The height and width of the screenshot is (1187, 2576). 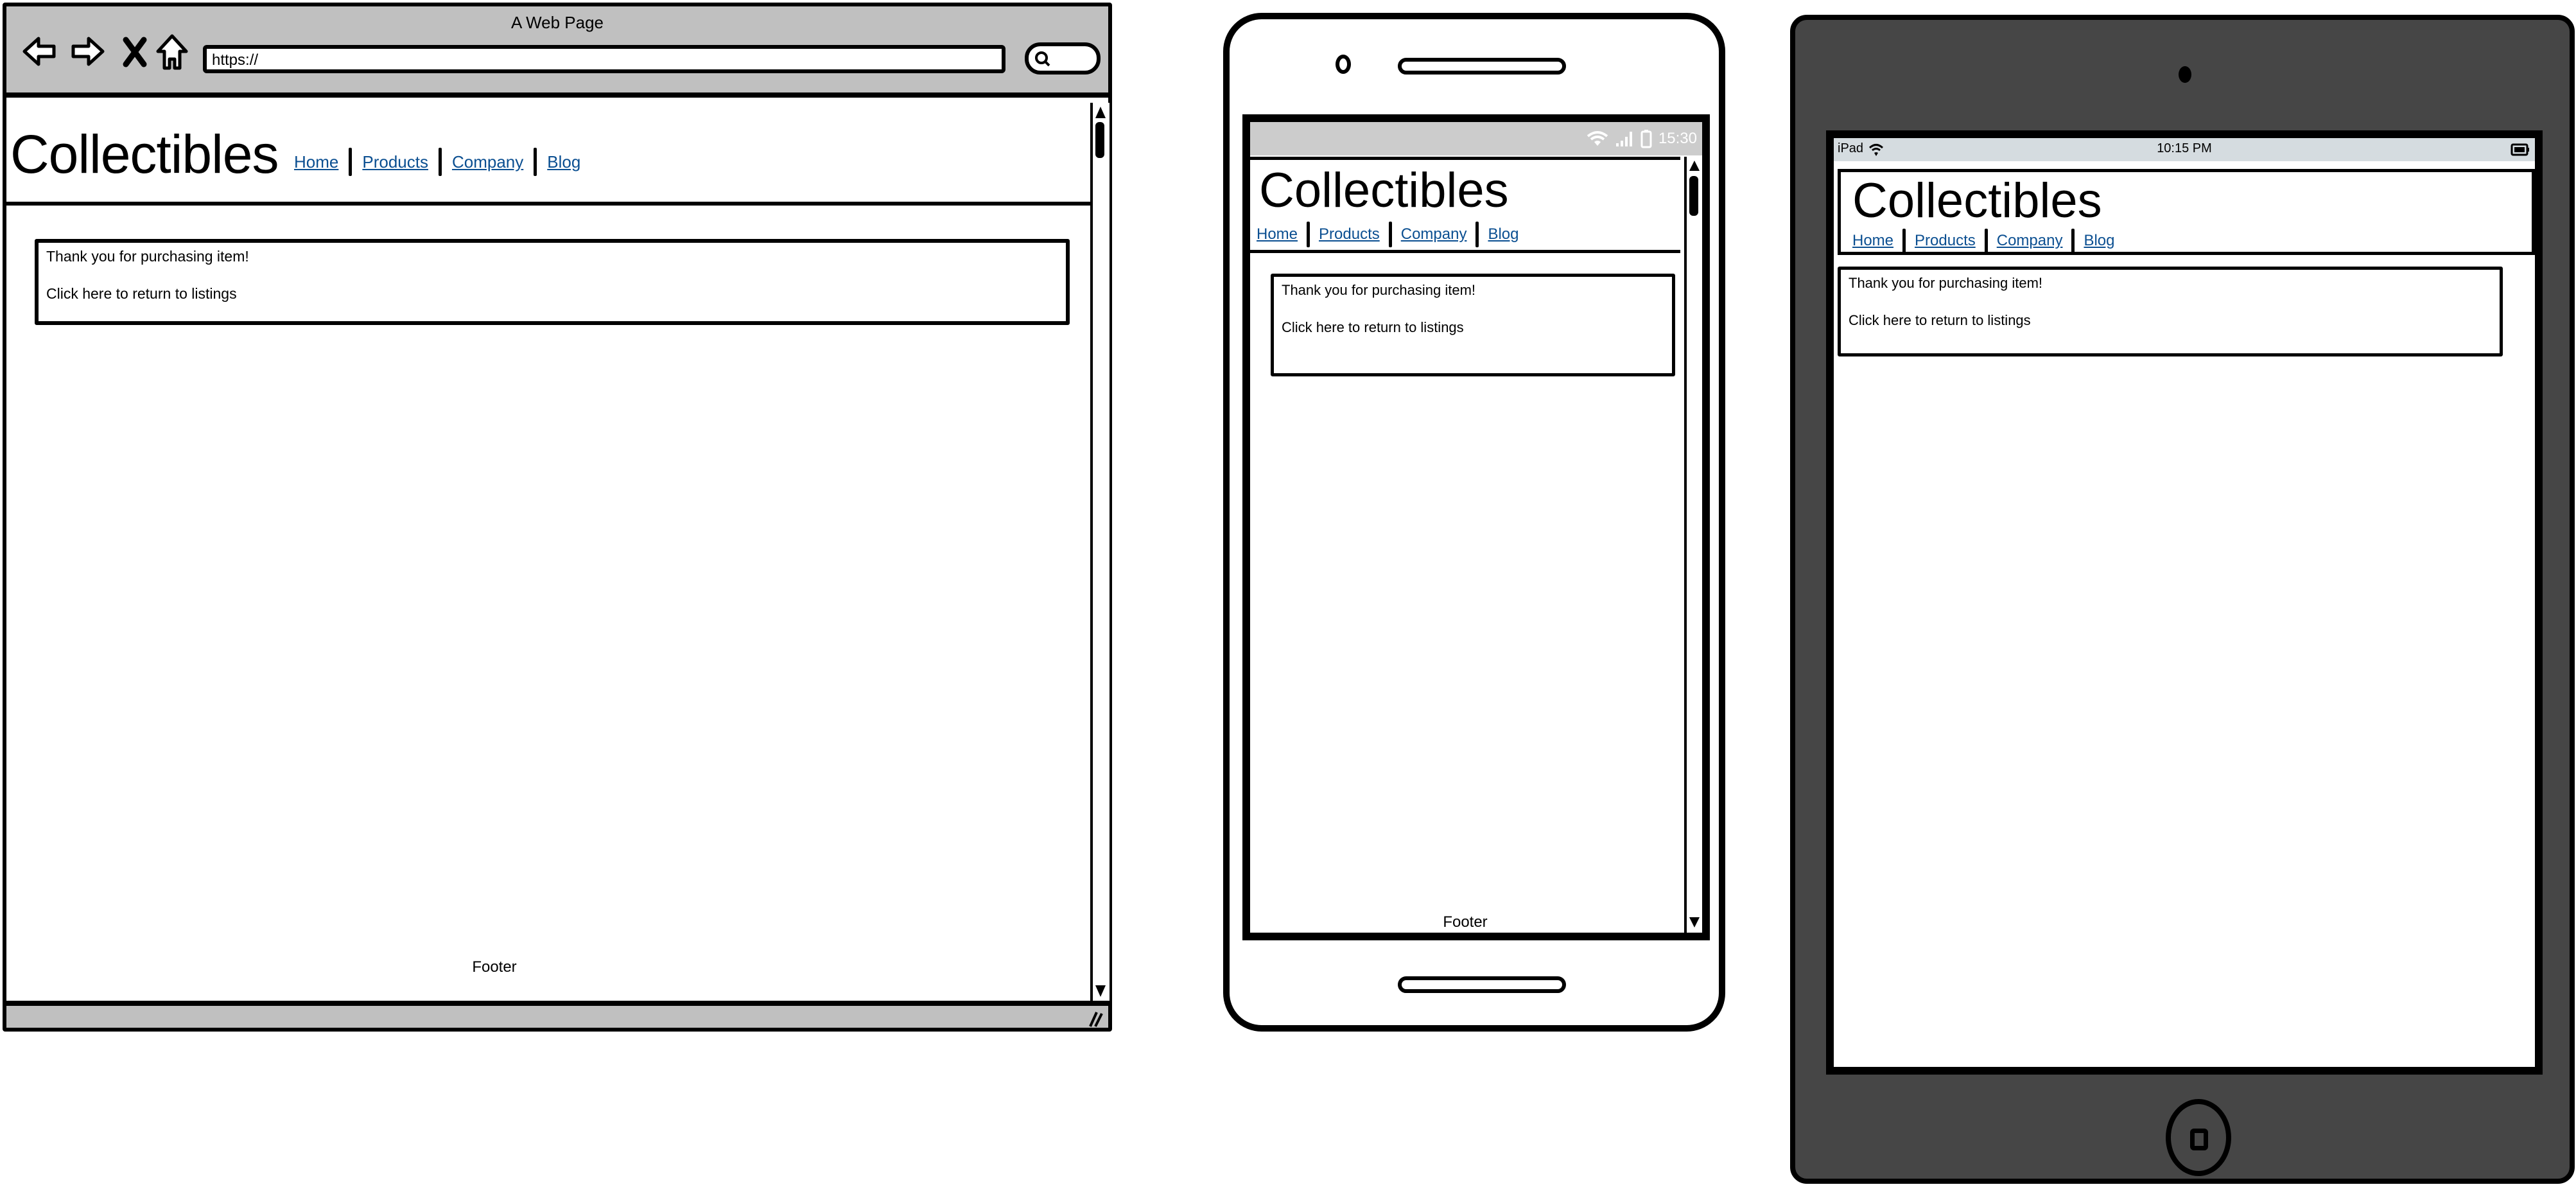 I want to click on back-arrow-icon, so click(x=40, y=51).